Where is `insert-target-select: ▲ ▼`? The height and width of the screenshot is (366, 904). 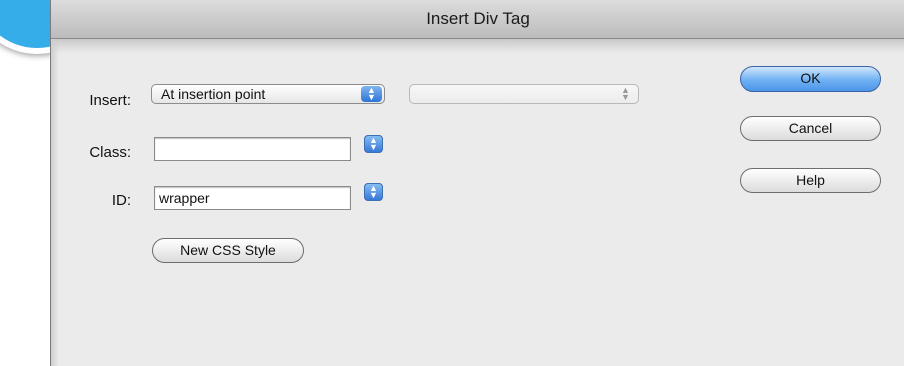 insert-target-select: ▲ ▼ is located at coordinates (524, 94).